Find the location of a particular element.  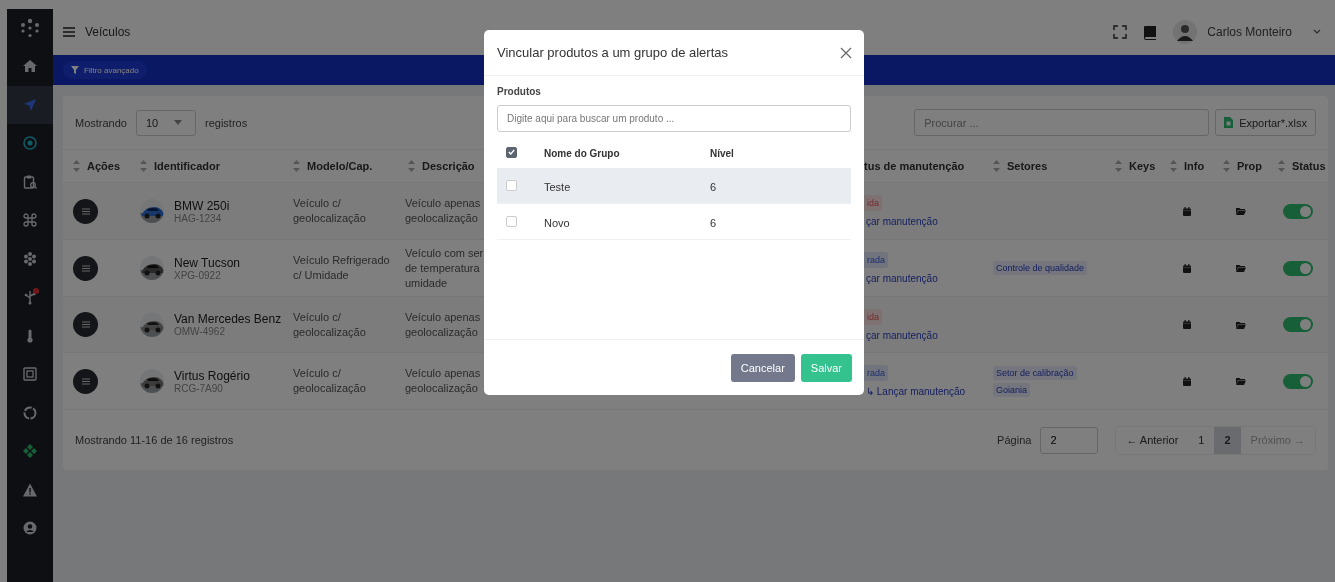

maintenance-link: ↳ Lançar manutenção is located at coordinates (915, 391).